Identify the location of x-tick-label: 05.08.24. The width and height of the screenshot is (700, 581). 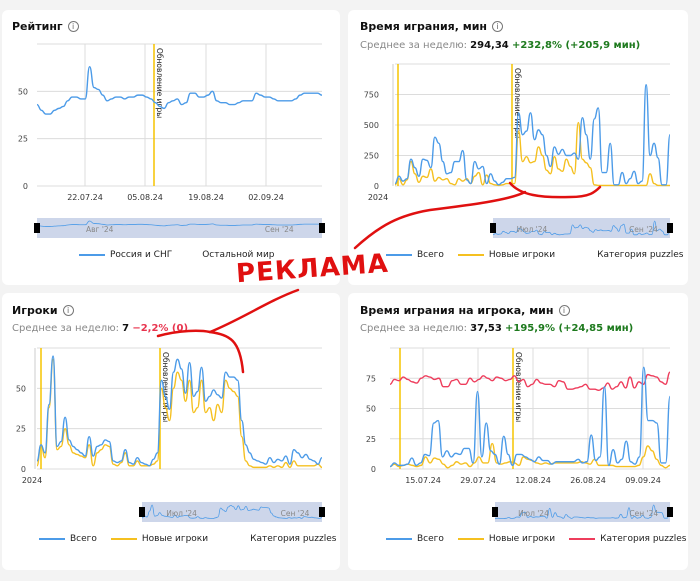
(145, 197).